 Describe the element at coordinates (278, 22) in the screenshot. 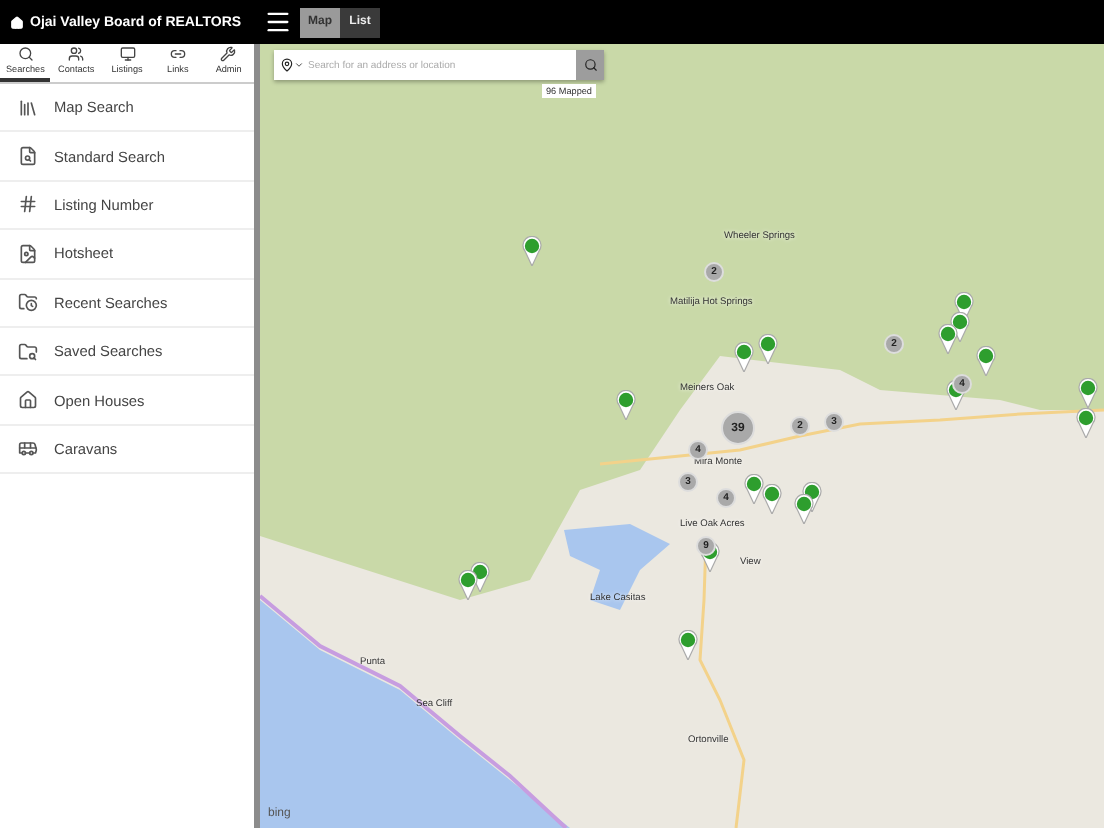

I see `menu-icon` at that location.